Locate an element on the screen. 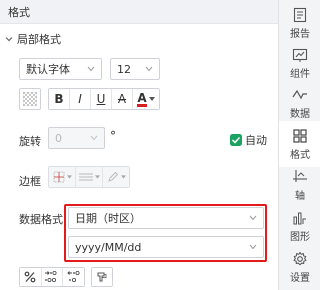 This screenshot has width=320, height=290. font-size-value: 12 is located at coordinates (124, 69).